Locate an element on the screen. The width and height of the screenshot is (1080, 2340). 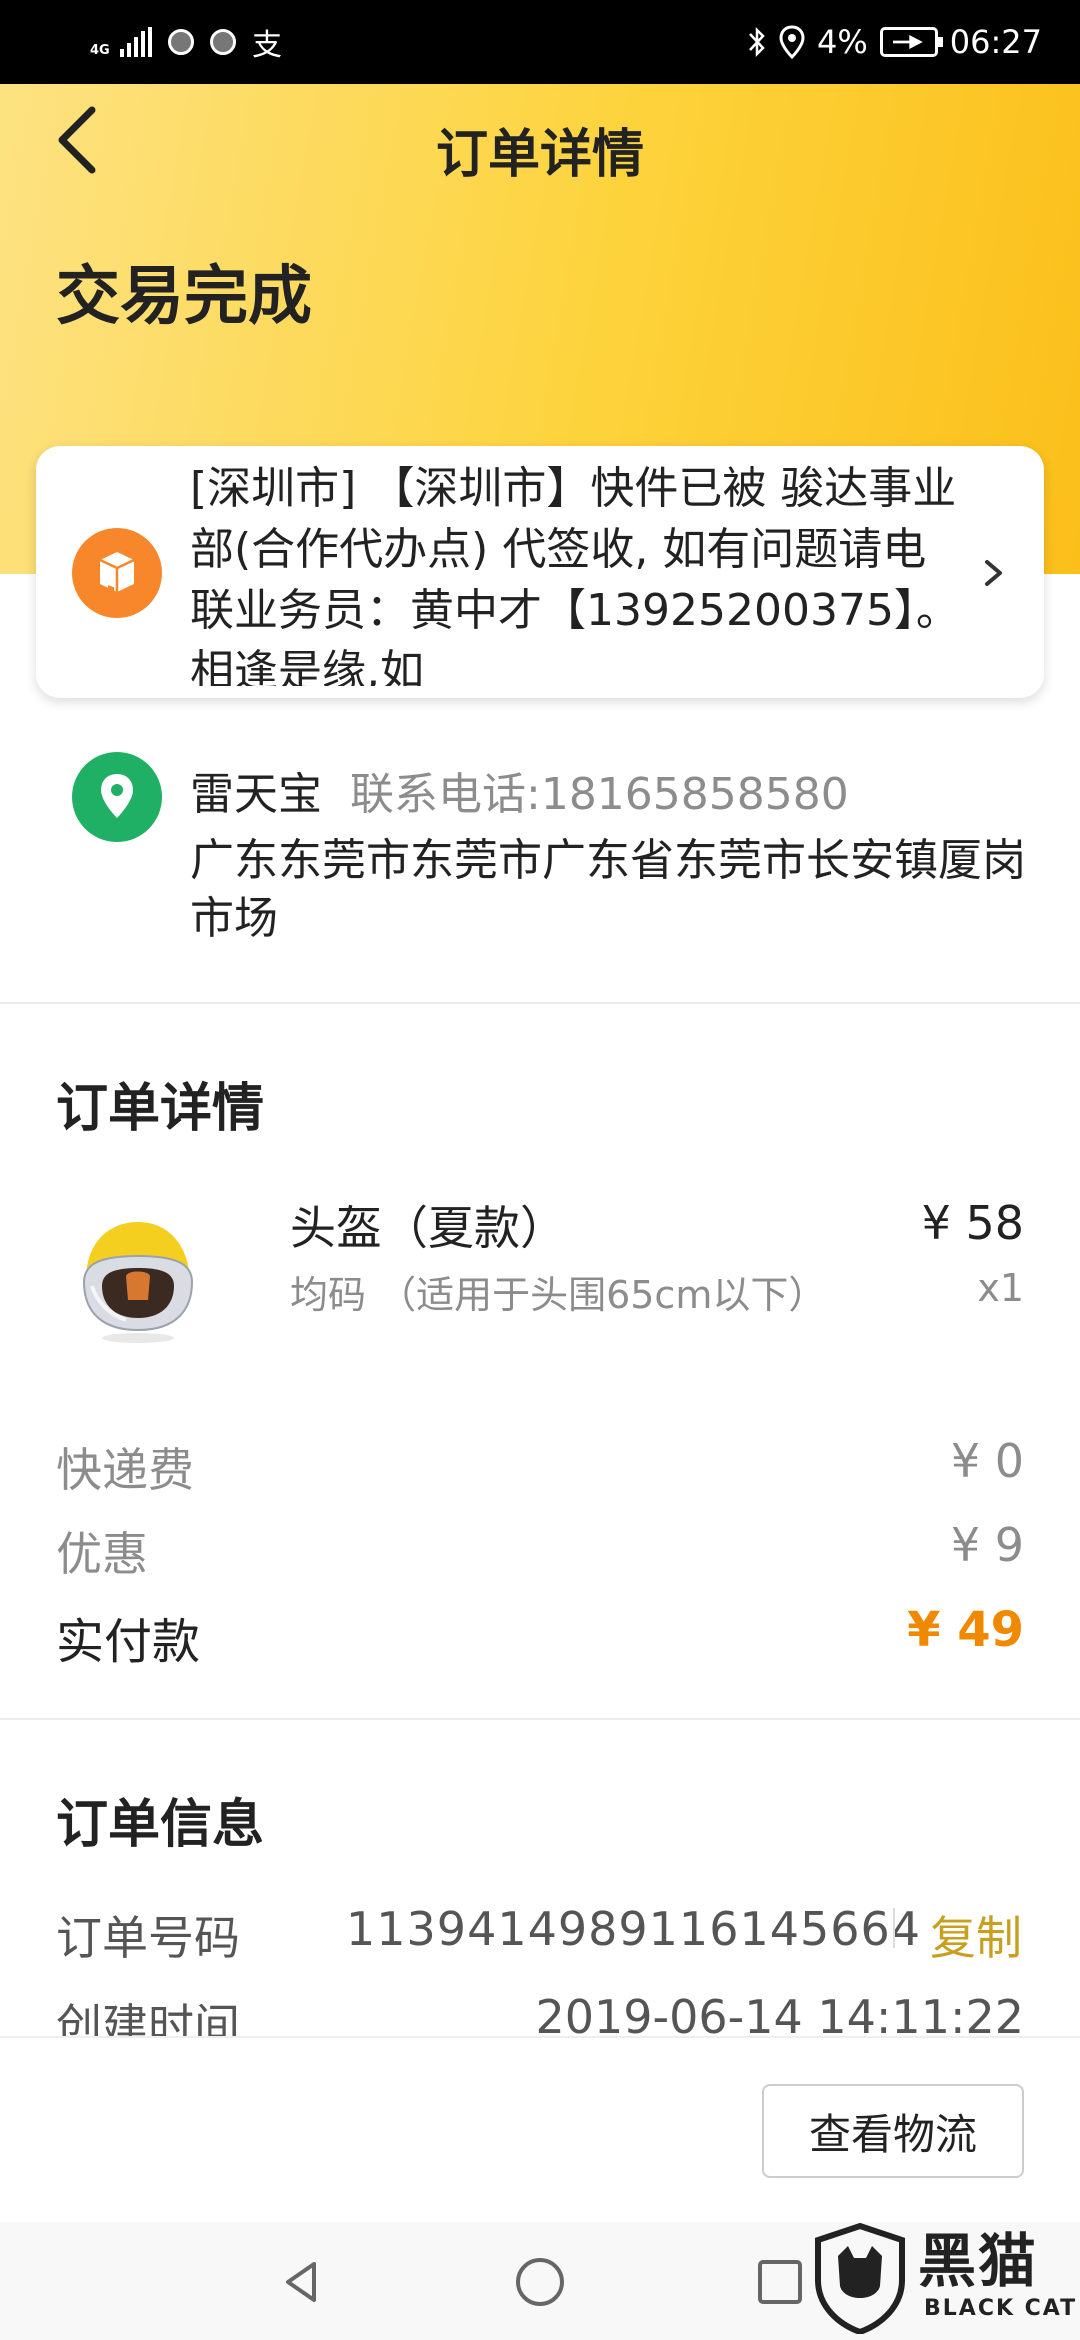
product-spec: 均码 （适用于头围65cm以下） is located at coordinates (558, 1295).